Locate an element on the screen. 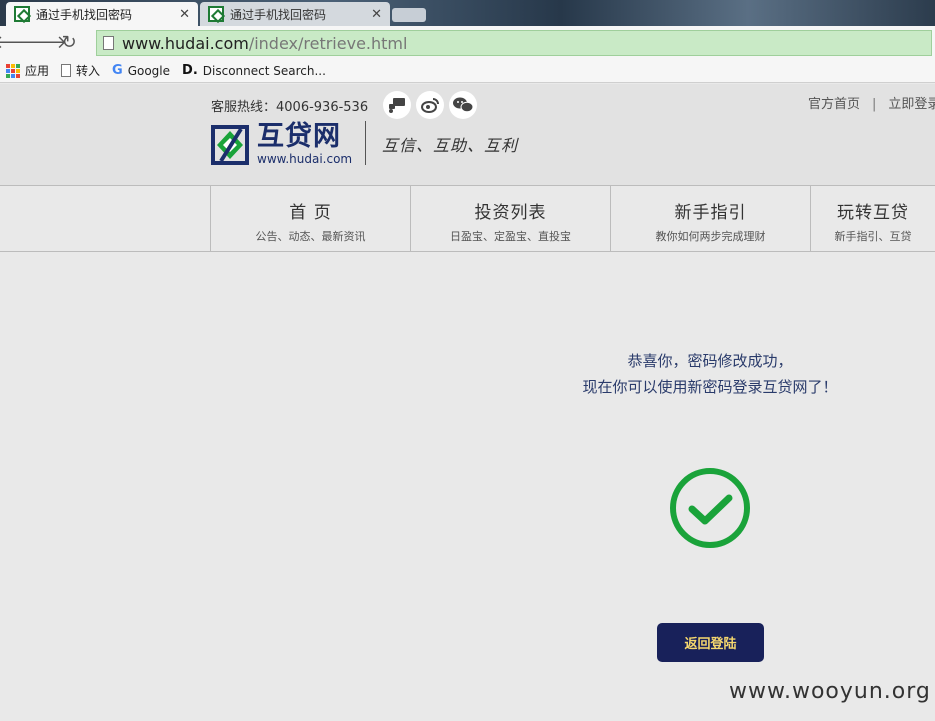 The image size is (935, 721). bookmark-label: 应用 is located at coordinates (37, 71).